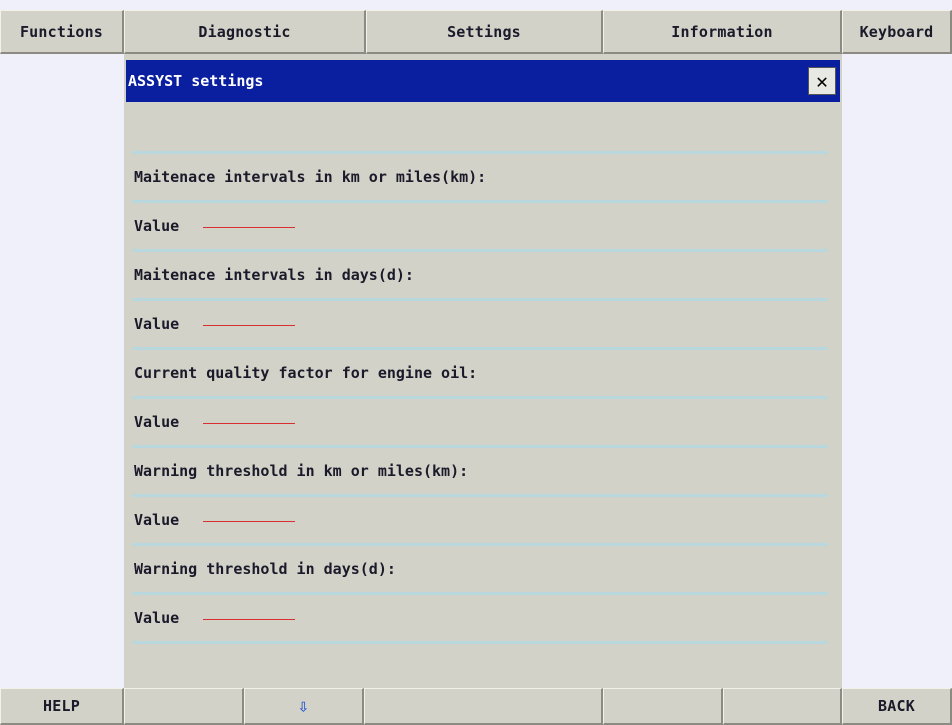 The width and height of the screenshot is (952, 725). What do you see at coordinates (306, 373) in the screenshot?
I see `oil-quality-label: Current quality factor for engine oil:` at bounding box center [306, 373].